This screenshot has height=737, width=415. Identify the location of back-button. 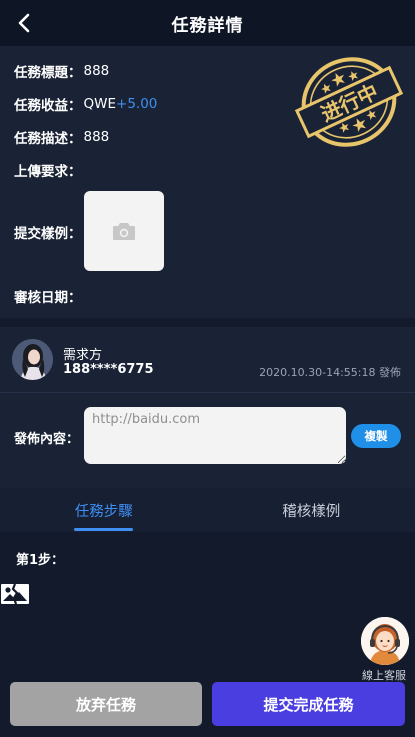
(24, 23).